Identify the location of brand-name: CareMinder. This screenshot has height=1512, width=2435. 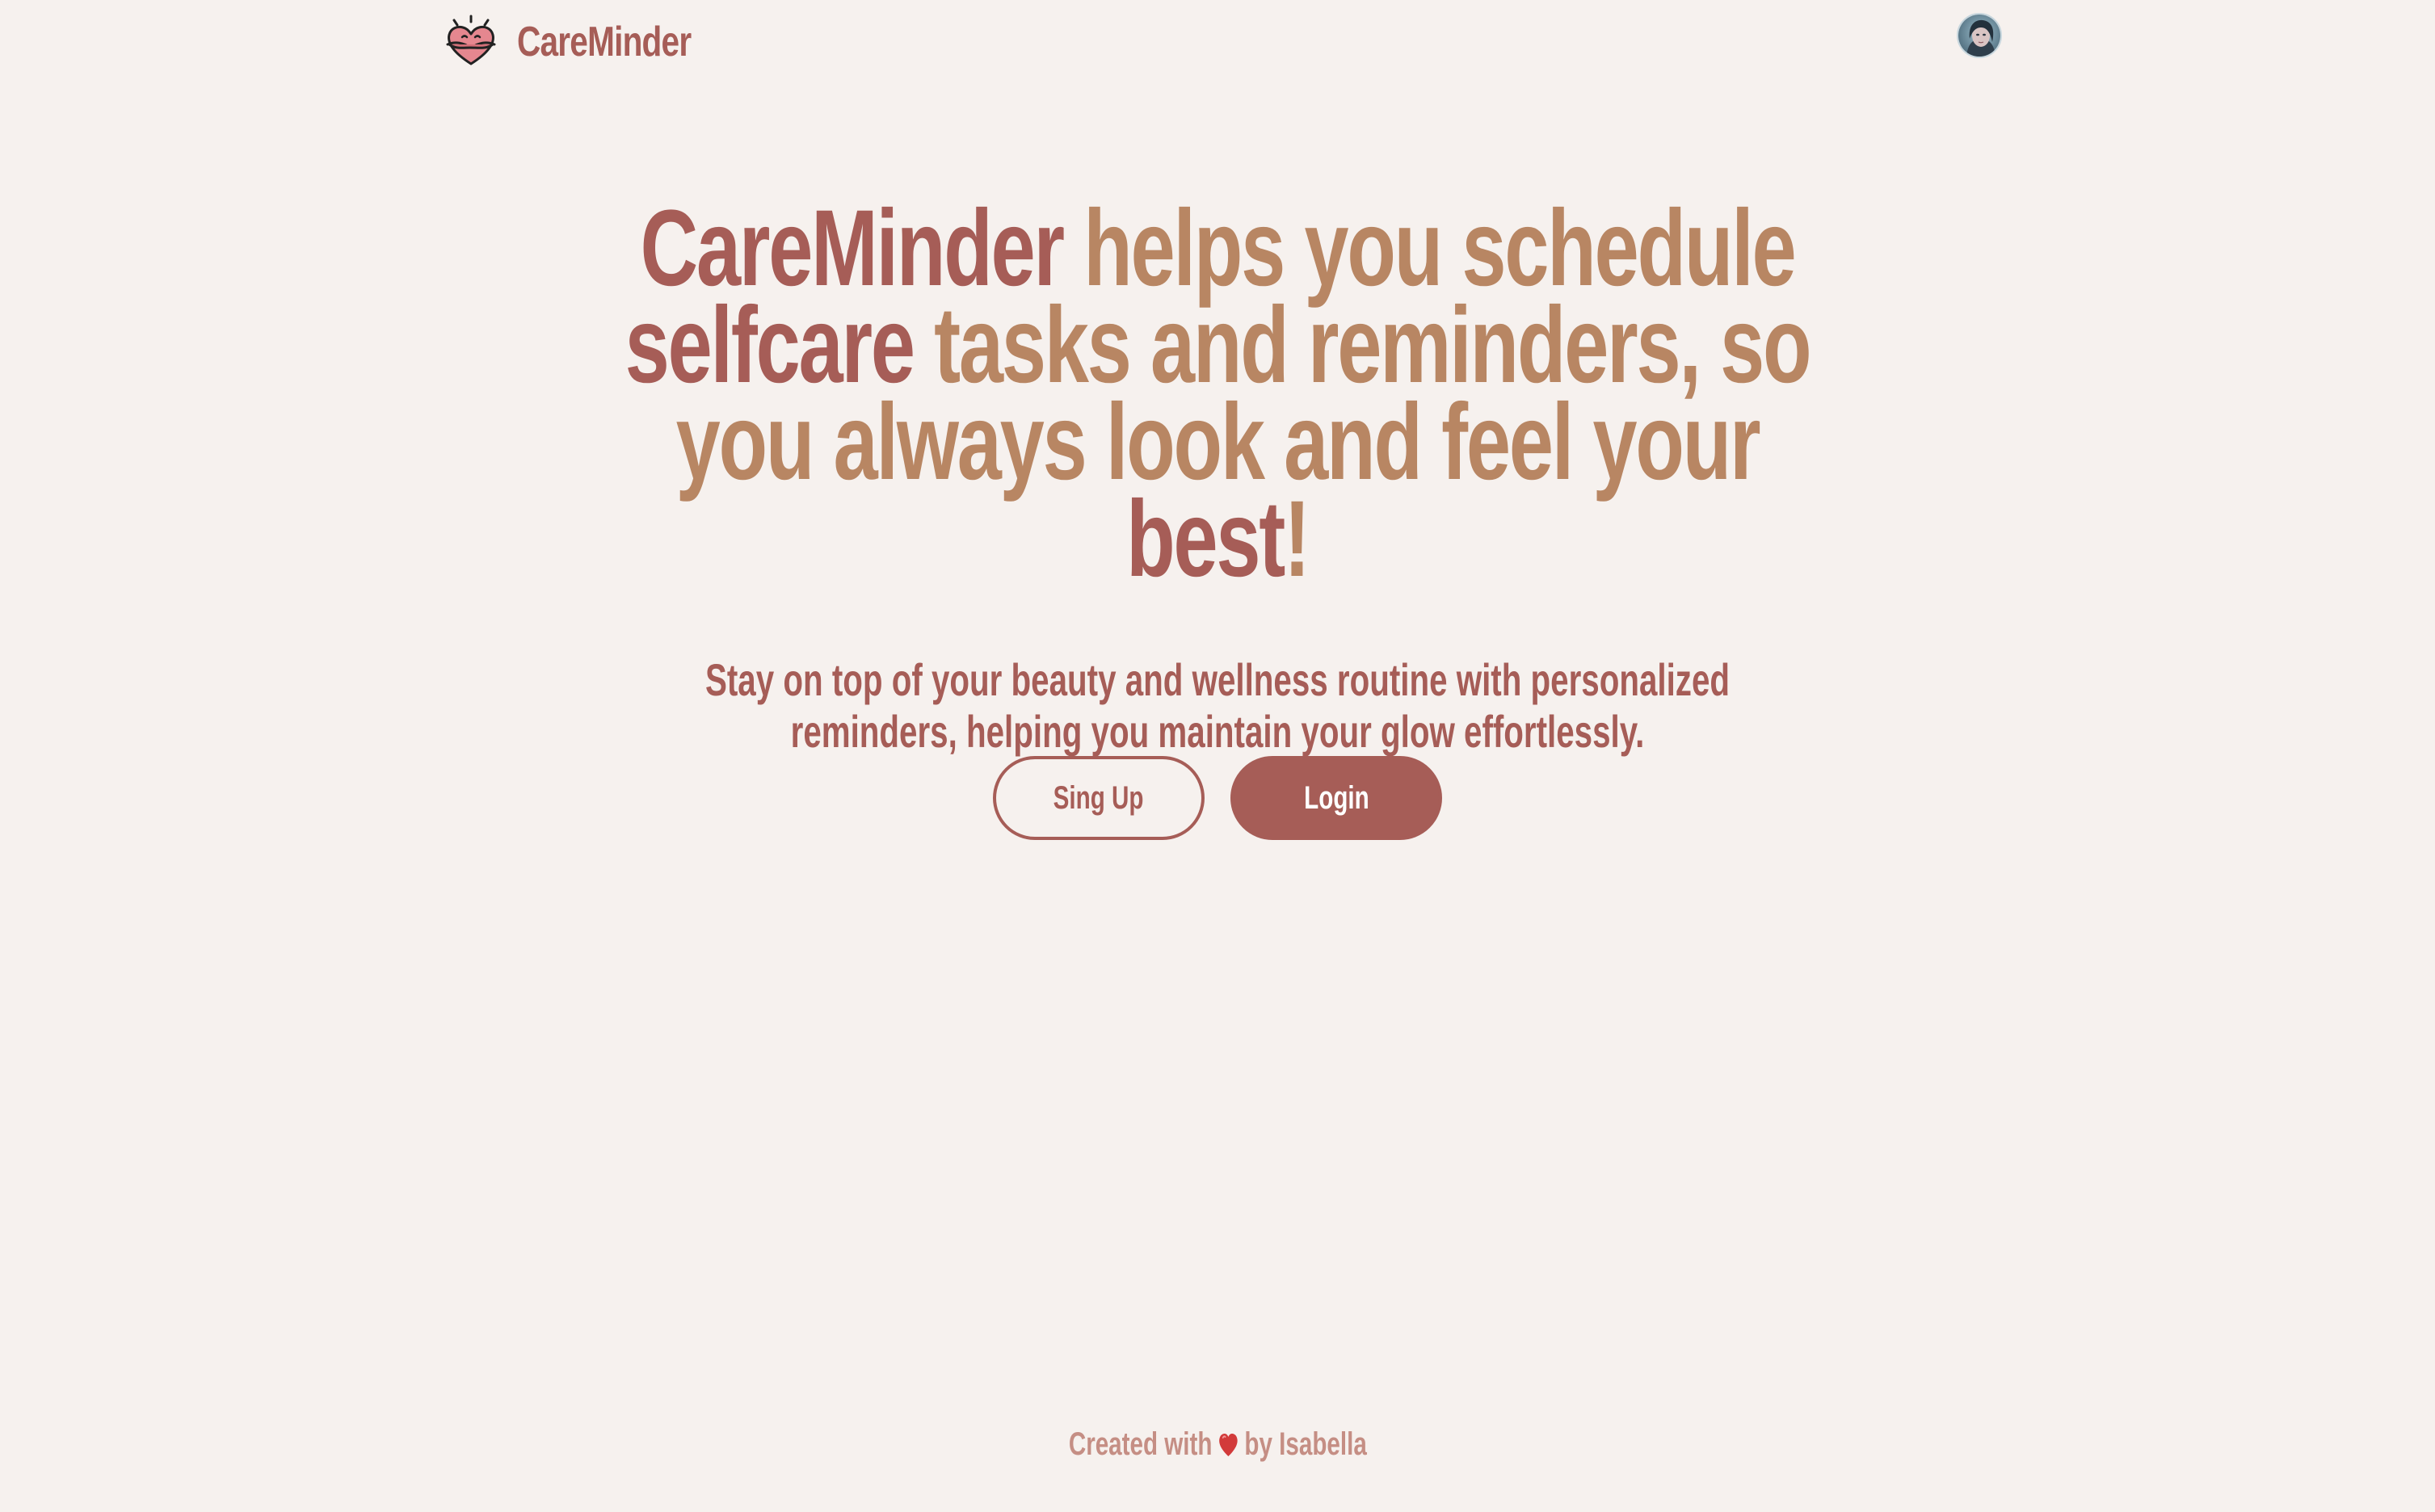
(604, 42).